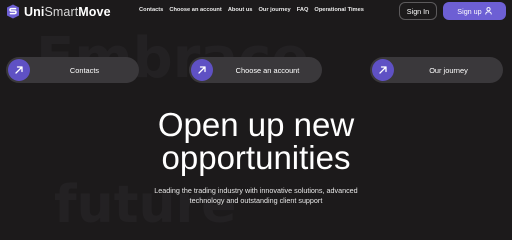 The image size is (512, 240). I want to click on brand-name: UniSmartMove, so click(67, 12).